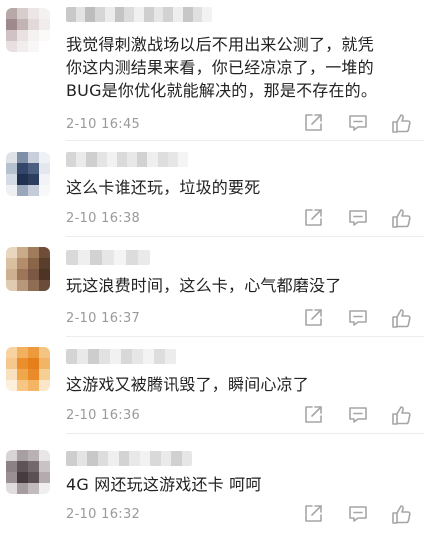 This screenshot has width=424, height=534. What do you see at coordinates (220, 67) in the screenshot?
I see `comment-text-line: 你这内测结果来看，你已经凉凉了，一堆的` at bounding box center [220, 67].